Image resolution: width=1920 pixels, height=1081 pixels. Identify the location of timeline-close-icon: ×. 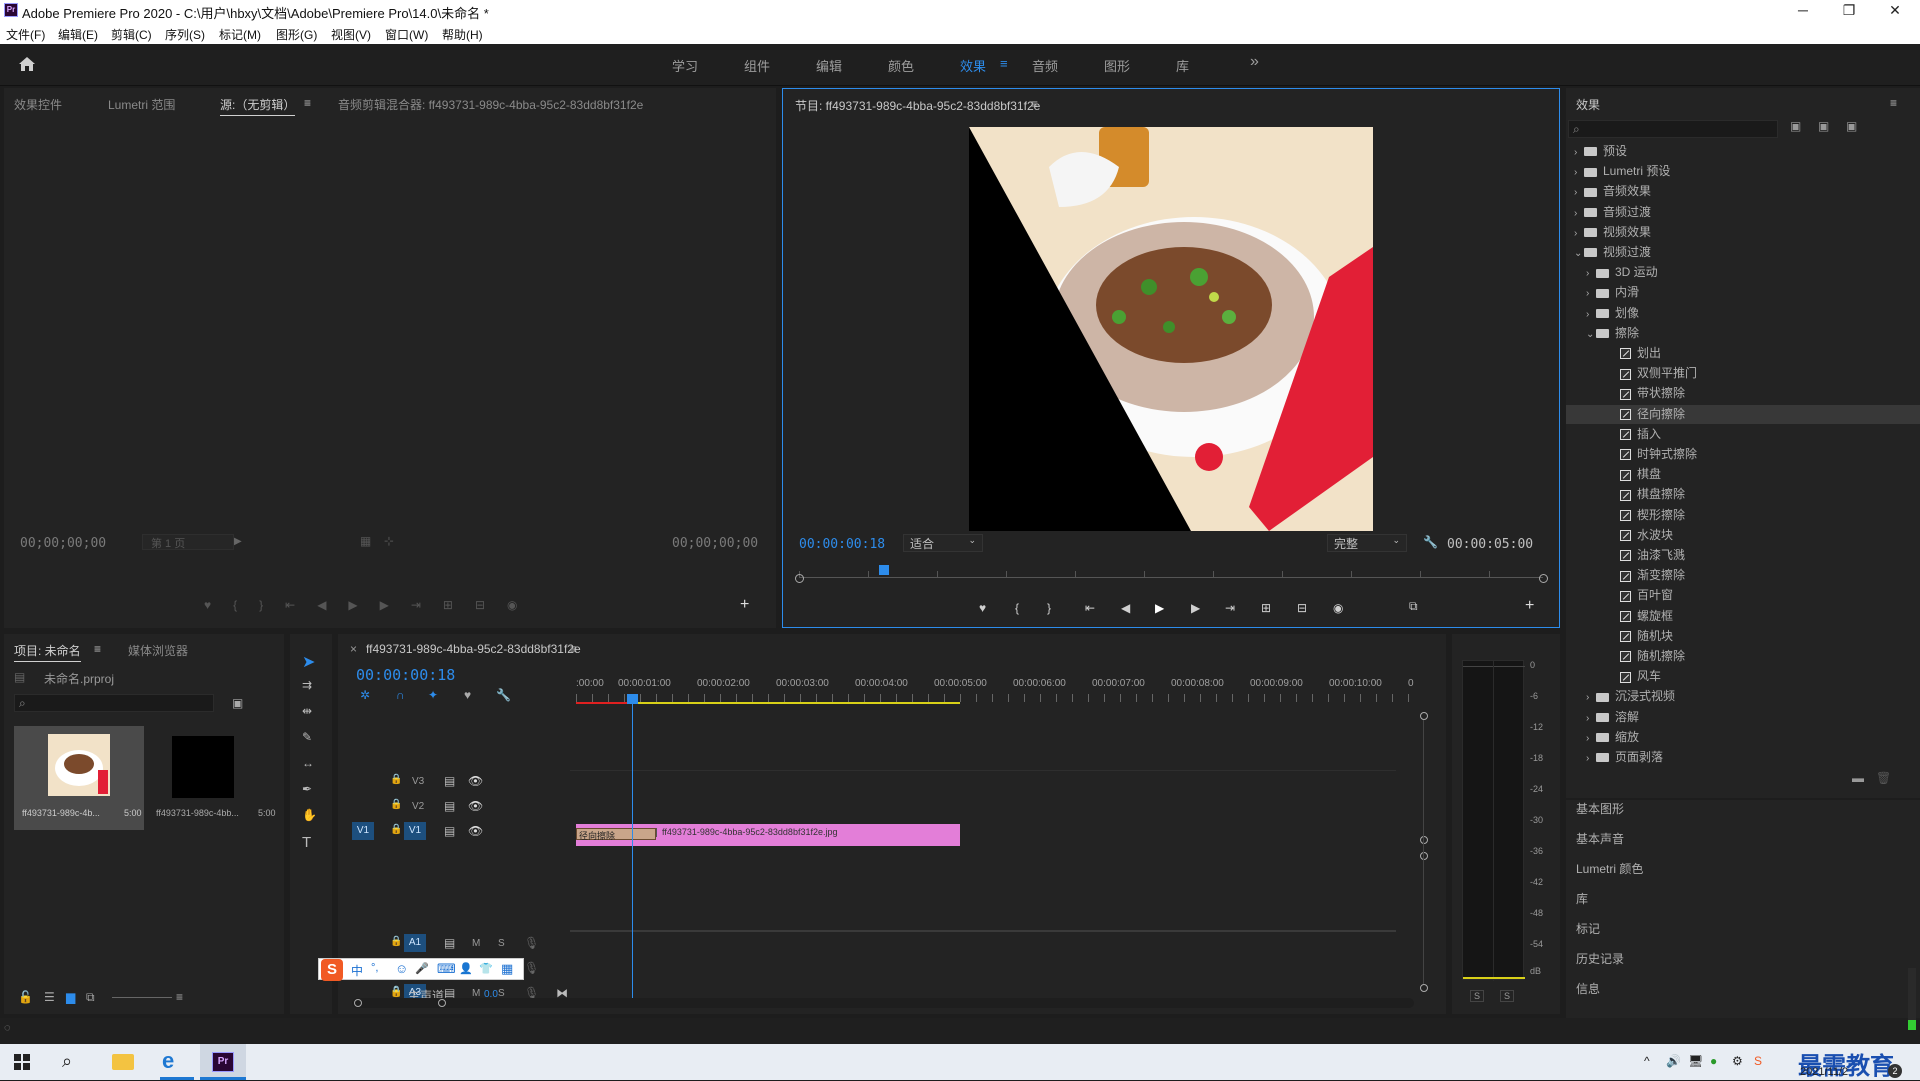
(353, 649).